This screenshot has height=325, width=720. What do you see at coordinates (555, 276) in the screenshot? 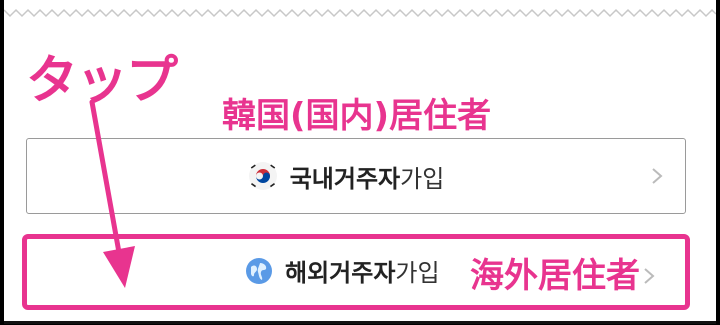
I see `overseas-resident-annotation: 海外居住者` at bounding box center [555, 276].